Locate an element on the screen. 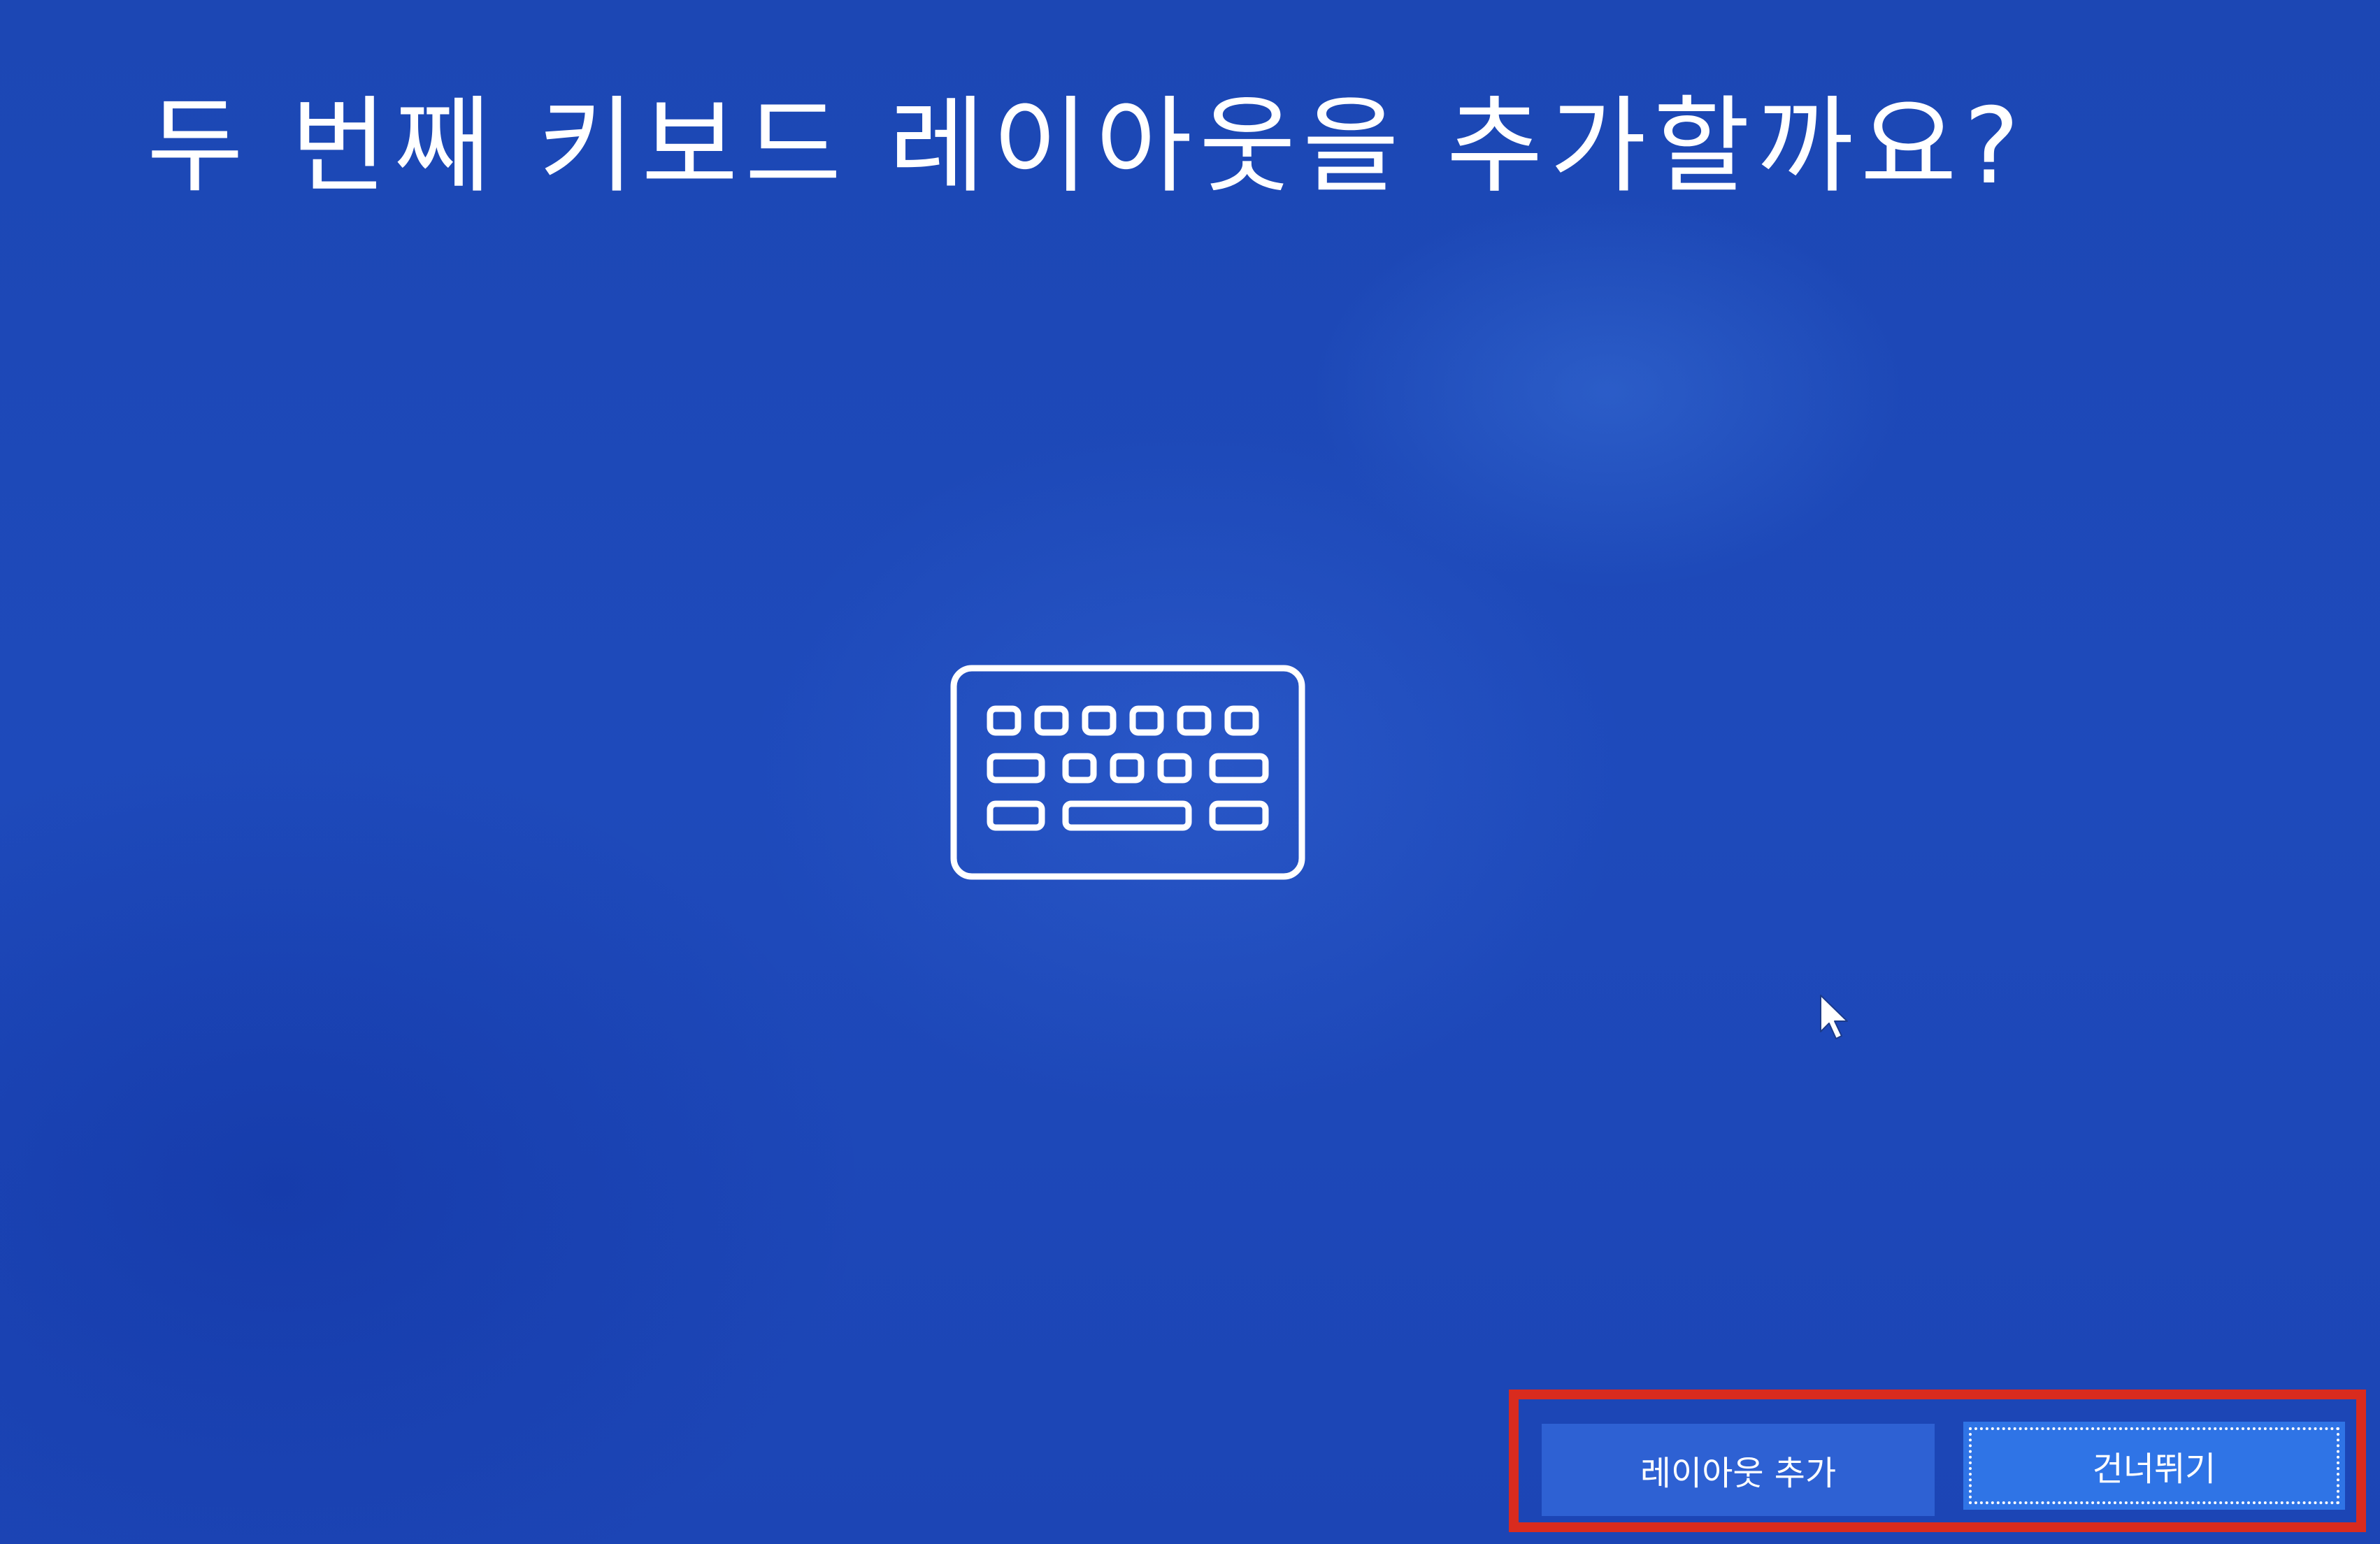 Image resolution: width=2380 pixels, height=1544 pixels. mouse-cursor-icon is located at coordinates (1834, 1017).